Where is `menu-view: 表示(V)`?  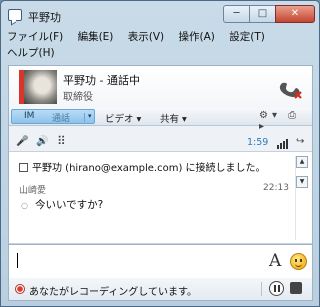 menu-view: 表示(V) is located at coordinates (146, 37).